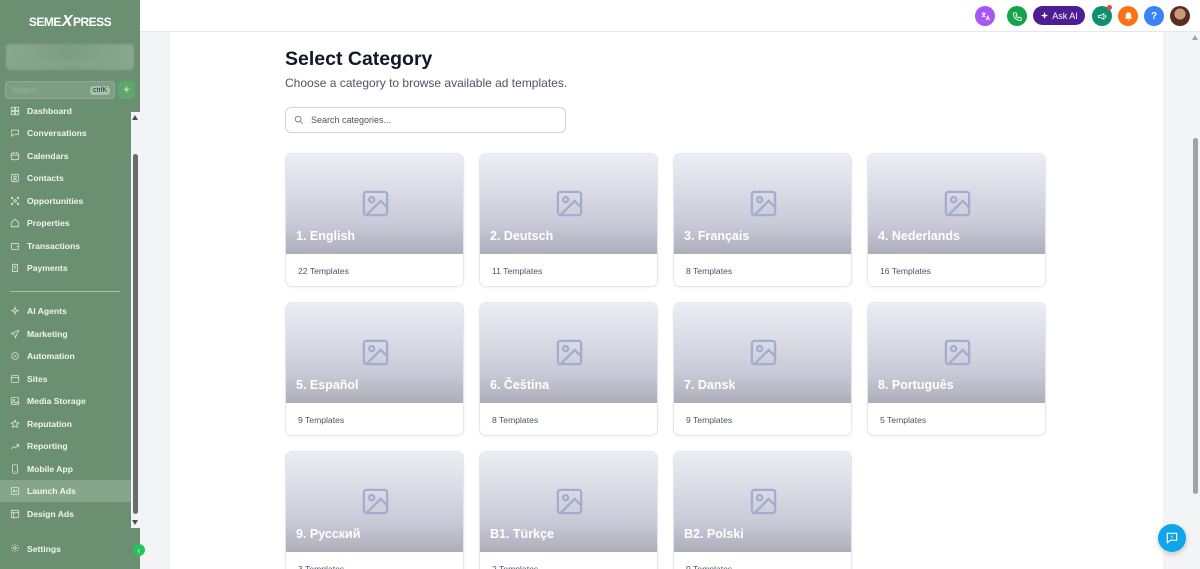 The width and height of the screenshot is (1200, 569). Describe the element at coordinates (1109, 7) in the screenshot. I see `notification-dot` at that location.